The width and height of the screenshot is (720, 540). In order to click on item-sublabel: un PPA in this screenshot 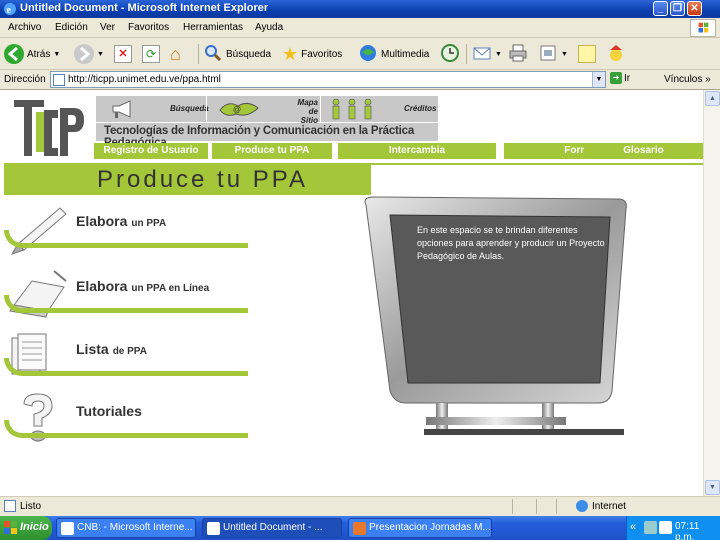, I will do `click(149, 223)`.